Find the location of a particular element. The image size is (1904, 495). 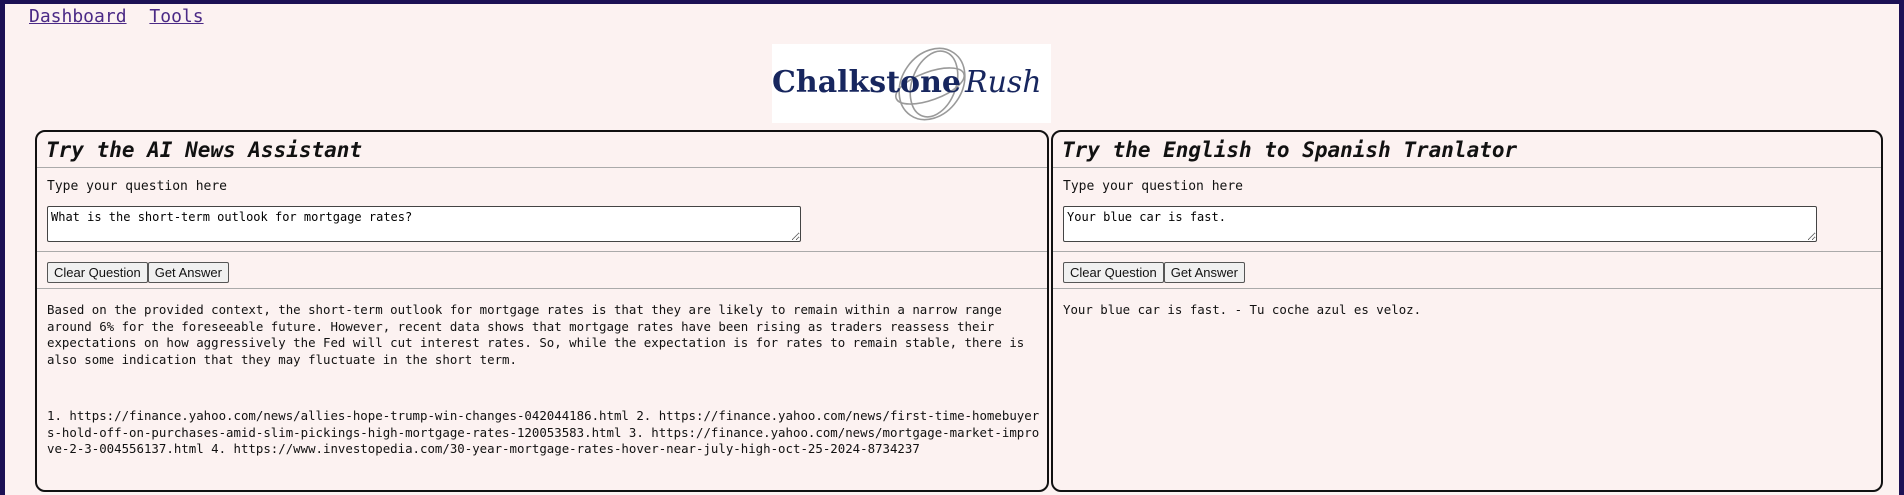

svg-text: Chalkstone is located at coordinates (866, 82).